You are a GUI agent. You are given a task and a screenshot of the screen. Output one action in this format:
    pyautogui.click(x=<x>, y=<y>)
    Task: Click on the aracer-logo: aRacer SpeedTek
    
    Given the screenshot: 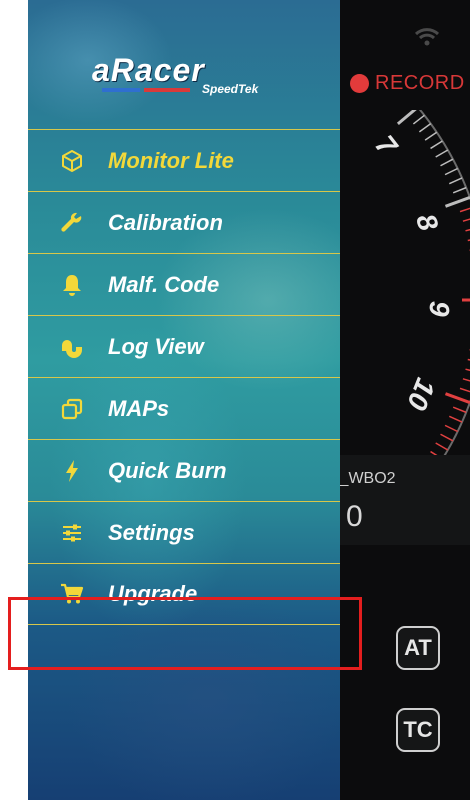 What is the action you would take?
    pyautogui.click(x=187, y=75)
    